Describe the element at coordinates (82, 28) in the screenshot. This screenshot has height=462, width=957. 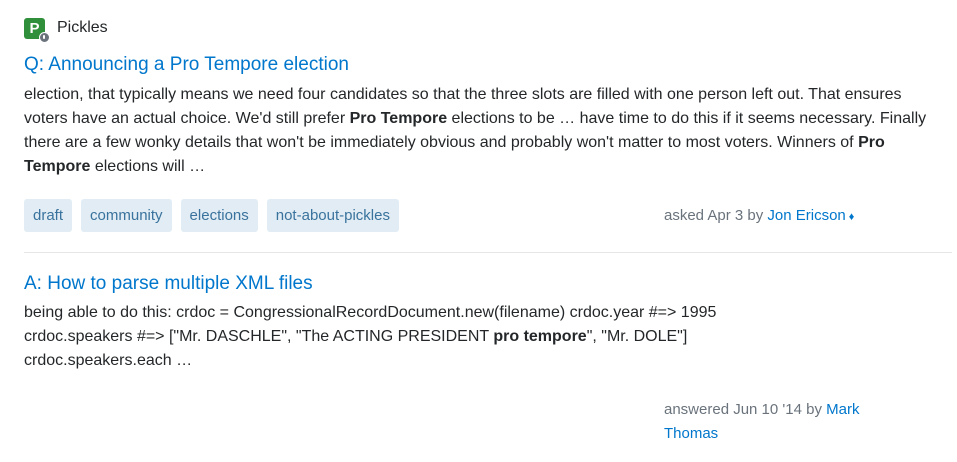
I see `site-name: Pickles` at that location.